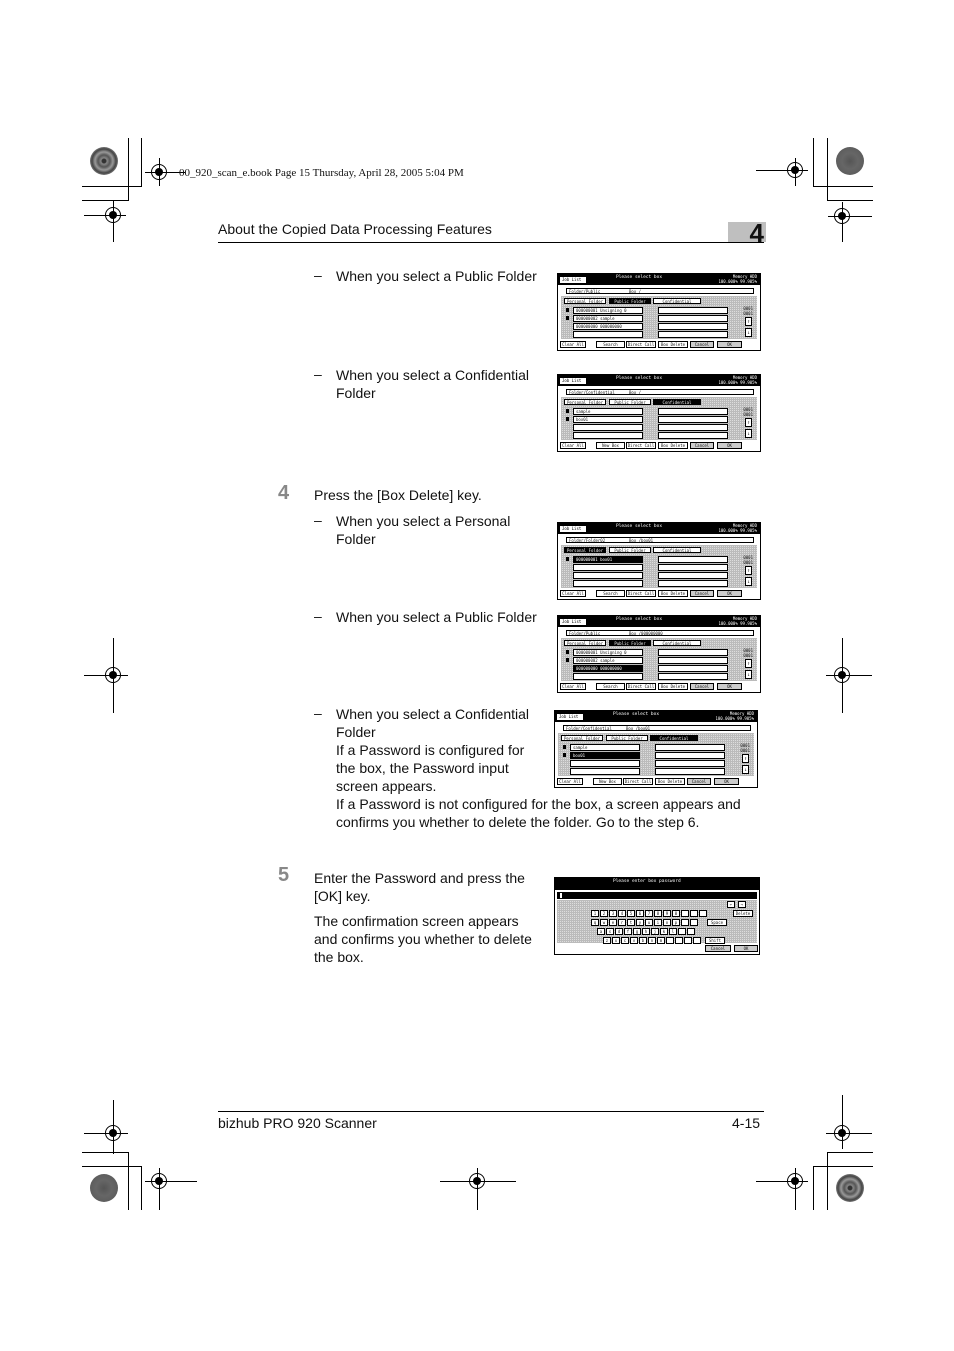 The width and height of the screenshot is (954, 1351). Describe the element at coordinates (649, 922) in the screenshot. I see `keyboard-key: u` at that location.